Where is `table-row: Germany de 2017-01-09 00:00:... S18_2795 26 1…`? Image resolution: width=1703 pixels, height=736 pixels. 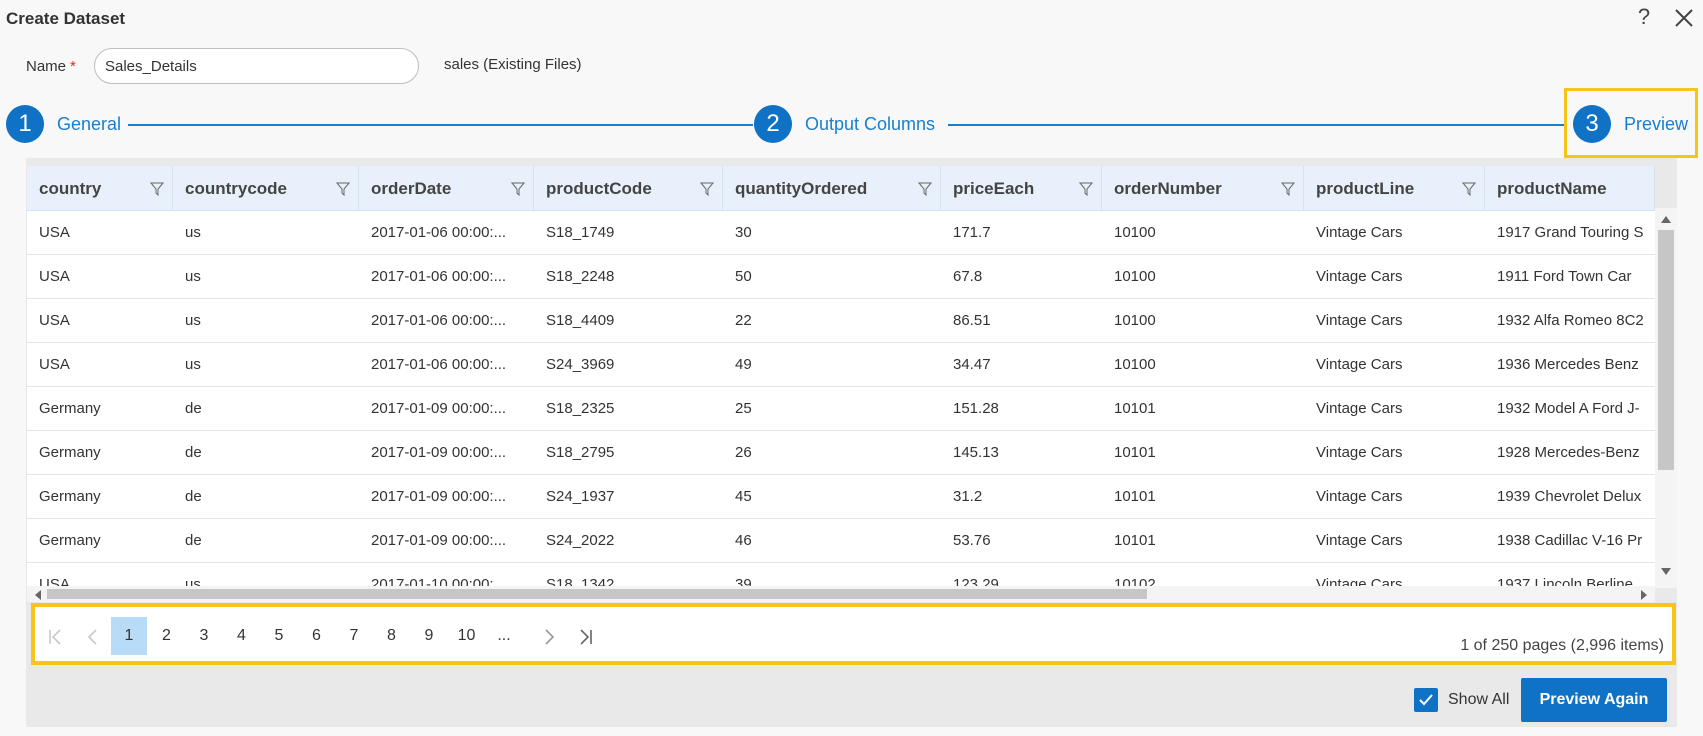 table-row: Germany de 2017-01-09 00:00:... S18_2795 26 1… is located at coordinates (841, 453).